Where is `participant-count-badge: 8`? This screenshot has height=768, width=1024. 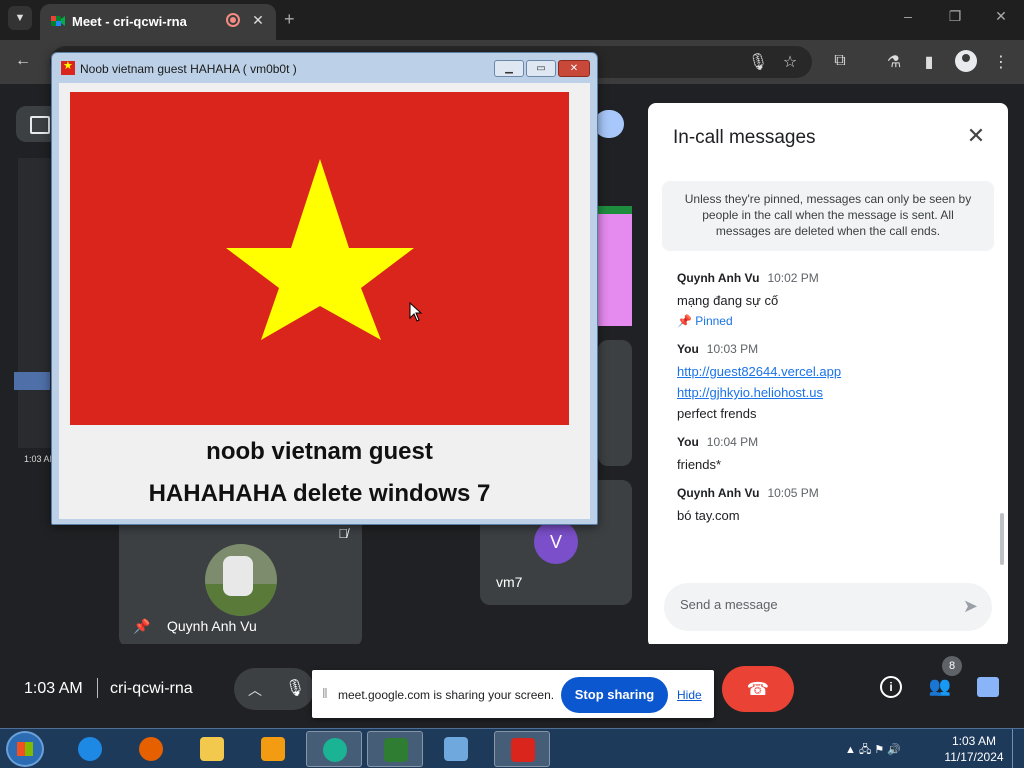 participant-count-badge: 8 is located at coordinates (952, 666).